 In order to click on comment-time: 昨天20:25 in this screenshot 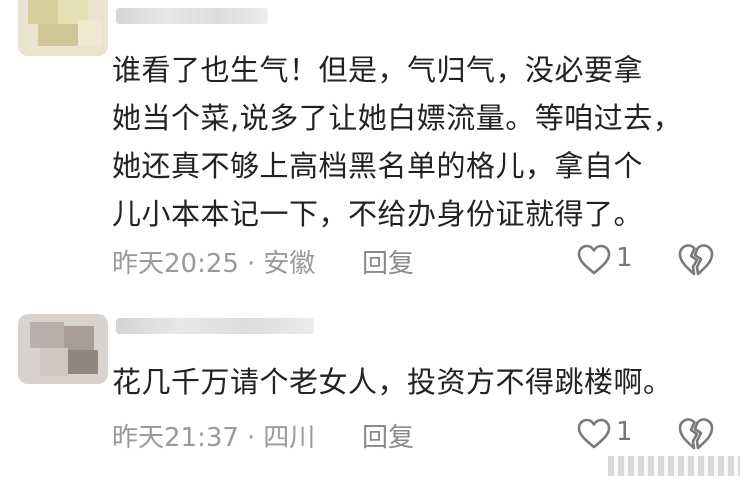, I will do `click(175, 264)`.